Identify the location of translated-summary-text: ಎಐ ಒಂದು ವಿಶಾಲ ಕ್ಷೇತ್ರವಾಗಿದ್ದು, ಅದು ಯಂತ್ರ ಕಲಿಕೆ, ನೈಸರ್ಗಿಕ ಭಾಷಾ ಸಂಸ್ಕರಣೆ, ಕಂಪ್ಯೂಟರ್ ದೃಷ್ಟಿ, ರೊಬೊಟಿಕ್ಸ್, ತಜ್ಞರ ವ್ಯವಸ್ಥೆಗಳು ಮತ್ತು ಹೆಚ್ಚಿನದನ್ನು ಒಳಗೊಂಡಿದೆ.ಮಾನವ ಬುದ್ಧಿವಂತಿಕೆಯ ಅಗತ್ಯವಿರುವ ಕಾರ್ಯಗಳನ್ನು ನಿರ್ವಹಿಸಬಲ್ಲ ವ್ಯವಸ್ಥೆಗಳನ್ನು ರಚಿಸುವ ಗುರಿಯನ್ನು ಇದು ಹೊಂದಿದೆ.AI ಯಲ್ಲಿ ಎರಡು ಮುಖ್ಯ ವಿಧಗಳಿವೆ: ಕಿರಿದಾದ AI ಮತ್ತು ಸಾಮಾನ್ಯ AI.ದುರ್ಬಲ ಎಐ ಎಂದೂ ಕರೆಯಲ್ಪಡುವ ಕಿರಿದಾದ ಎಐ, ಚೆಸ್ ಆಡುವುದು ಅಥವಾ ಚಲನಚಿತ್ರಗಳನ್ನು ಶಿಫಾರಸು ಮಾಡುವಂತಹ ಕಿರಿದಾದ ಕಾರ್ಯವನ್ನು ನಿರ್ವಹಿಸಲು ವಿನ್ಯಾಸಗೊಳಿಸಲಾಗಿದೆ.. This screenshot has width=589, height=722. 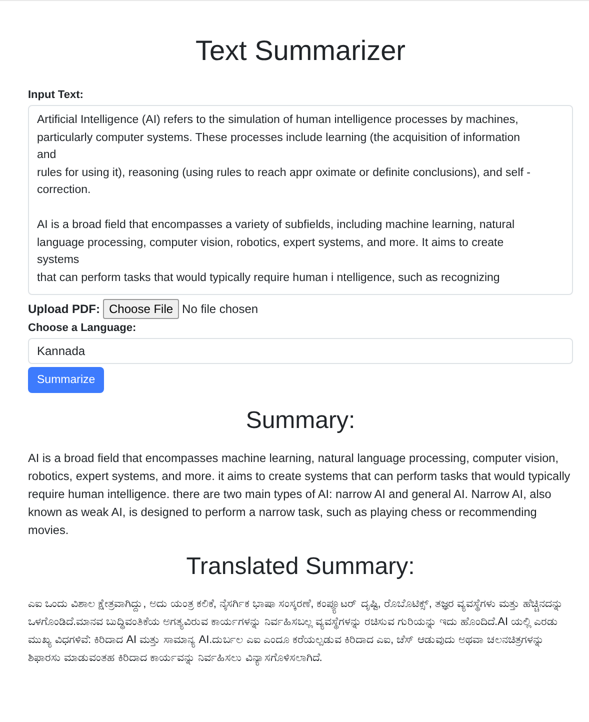
(296, 632).